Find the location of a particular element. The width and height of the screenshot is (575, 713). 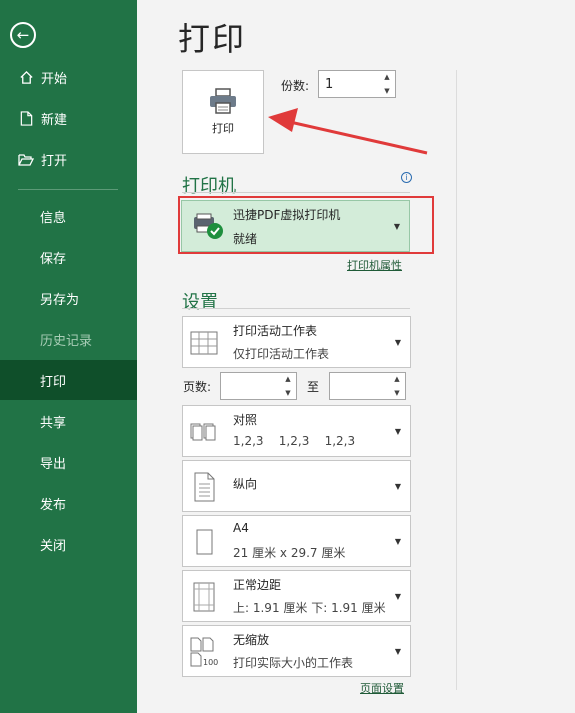

sidebar-item-close: 关闭 is located at coordinates (68, 544).